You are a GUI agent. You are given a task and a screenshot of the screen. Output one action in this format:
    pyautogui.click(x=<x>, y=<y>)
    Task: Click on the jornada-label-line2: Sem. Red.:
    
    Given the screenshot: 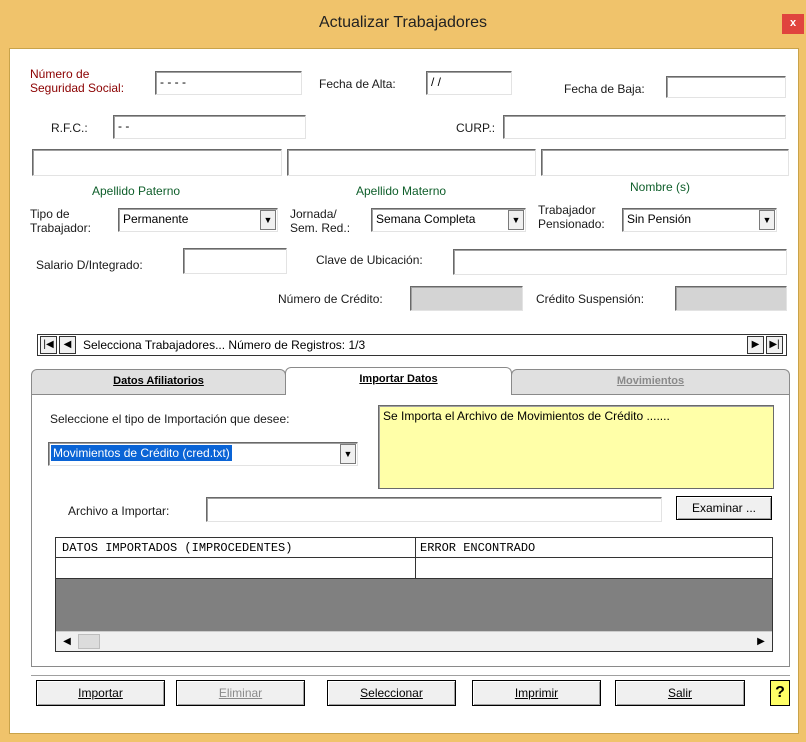 What is the action you would take?
    pyautogui.click(x=320, y=228)
    